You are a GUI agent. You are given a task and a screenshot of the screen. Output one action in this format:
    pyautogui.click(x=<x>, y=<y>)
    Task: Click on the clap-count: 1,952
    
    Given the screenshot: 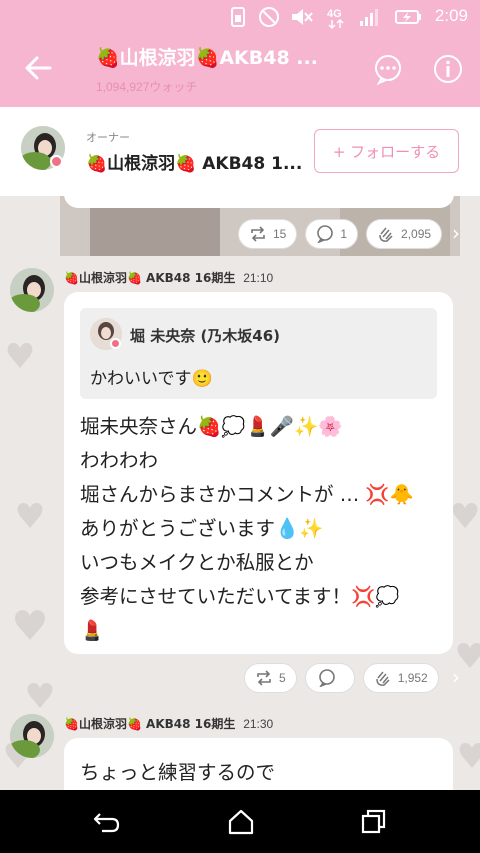 What is the action you would take?
    pyautogui.click(x=412, y=678)
    